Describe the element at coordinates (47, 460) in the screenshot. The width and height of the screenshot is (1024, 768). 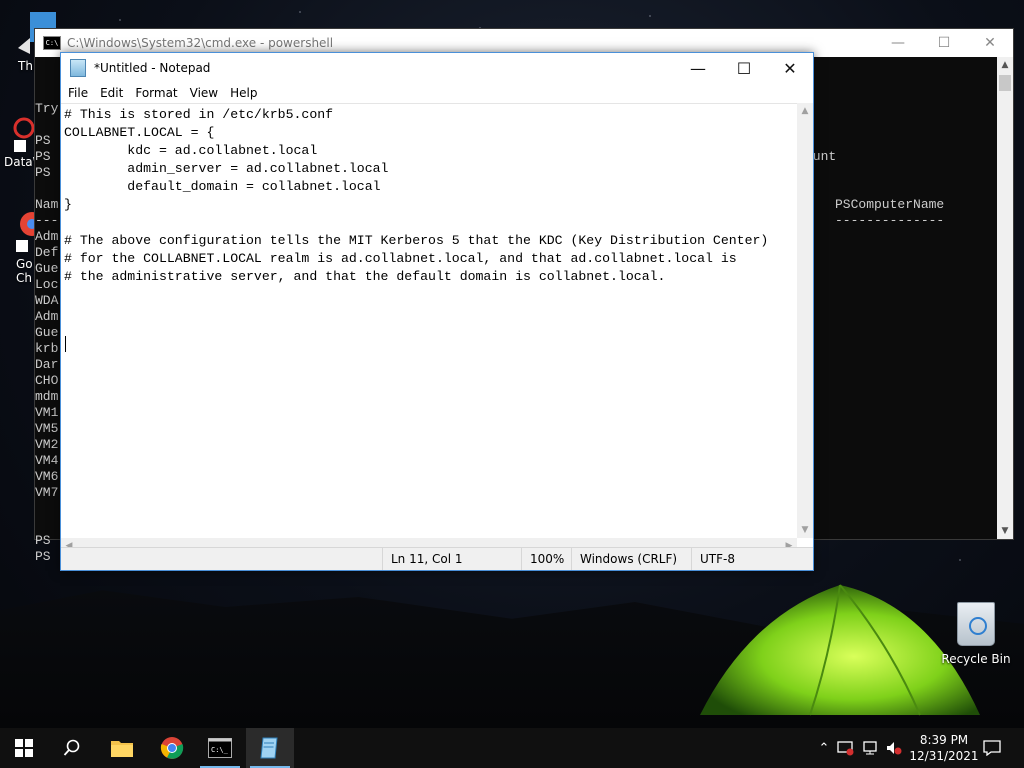
I see `console-line: VM4` at that location.